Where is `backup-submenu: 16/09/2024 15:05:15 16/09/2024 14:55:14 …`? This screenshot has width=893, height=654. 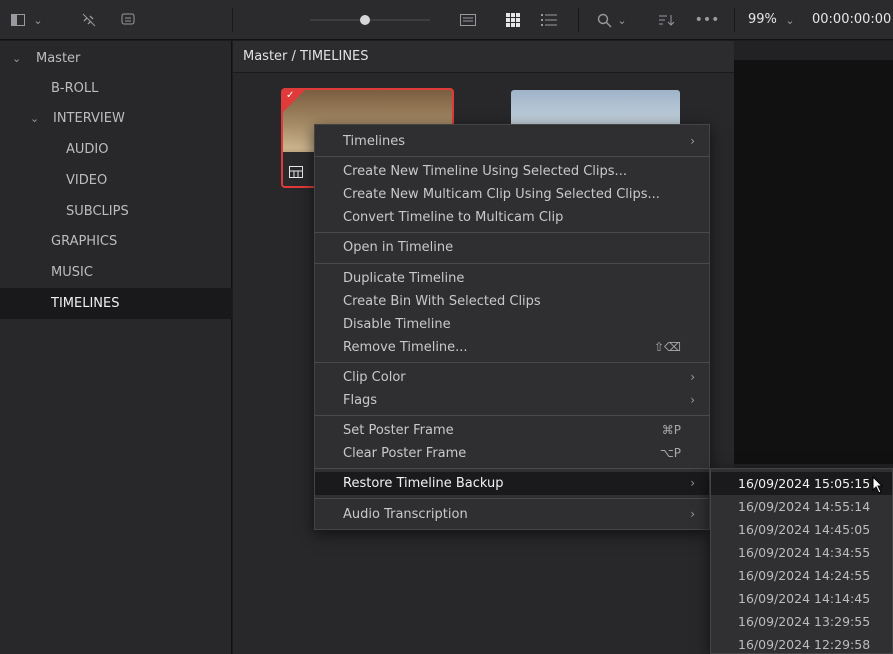 backup-submenu: 16/09/2024 15:05:15 16/09/2024 14:55:14 … is located at coordinates (801, 561).